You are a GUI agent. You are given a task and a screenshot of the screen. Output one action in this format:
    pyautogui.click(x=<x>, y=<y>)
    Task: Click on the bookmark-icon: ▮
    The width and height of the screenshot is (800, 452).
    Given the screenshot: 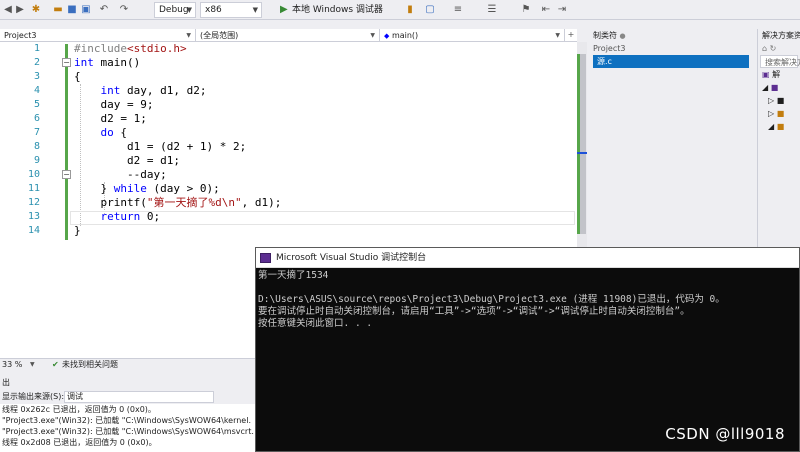 What is the action you would take?
    pyautogui.click(x=410, y=10)
    